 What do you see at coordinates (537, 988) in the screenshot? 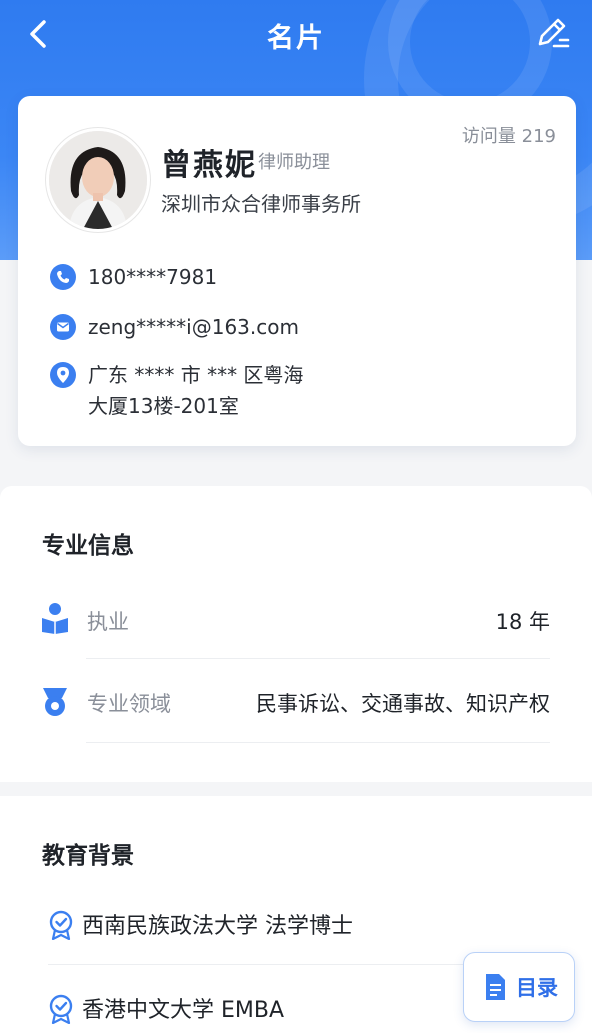
I see `toc-label: 目录` at bounding box center [537, 988].